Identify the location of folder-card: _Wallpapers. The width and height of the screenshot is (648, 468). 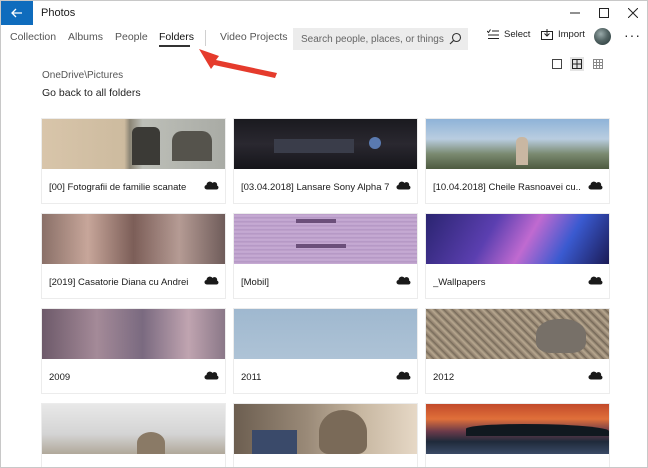
(517, 256).